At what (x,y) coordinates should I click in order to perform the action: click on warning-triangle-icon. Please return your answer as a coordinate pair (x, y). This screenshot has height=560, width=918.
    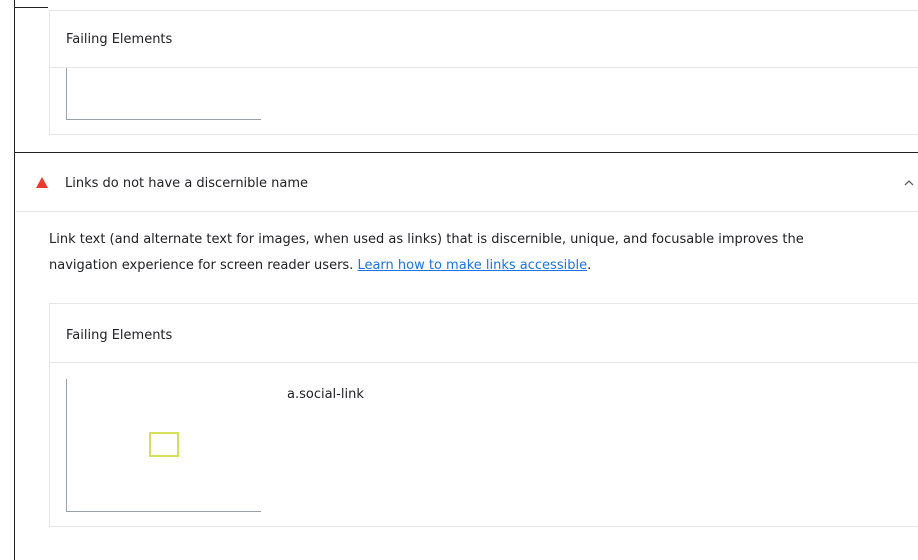
    Looking at the image, I should click on (42, 182).